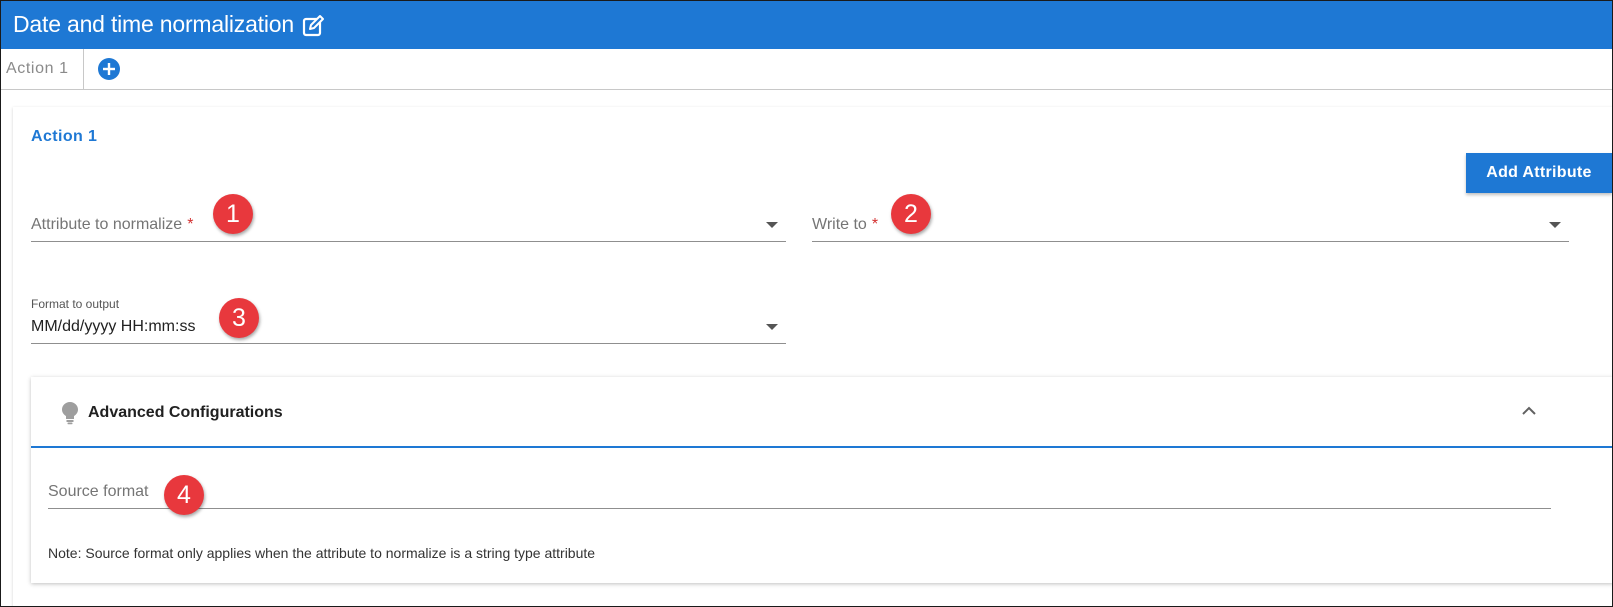 The height and width of the screenshot is (607, 1613). Describe the element at coordinates (113, 326) in the screenshot. I see `format-value: MM/dd/yyyy HH:mm:ss` at that location.